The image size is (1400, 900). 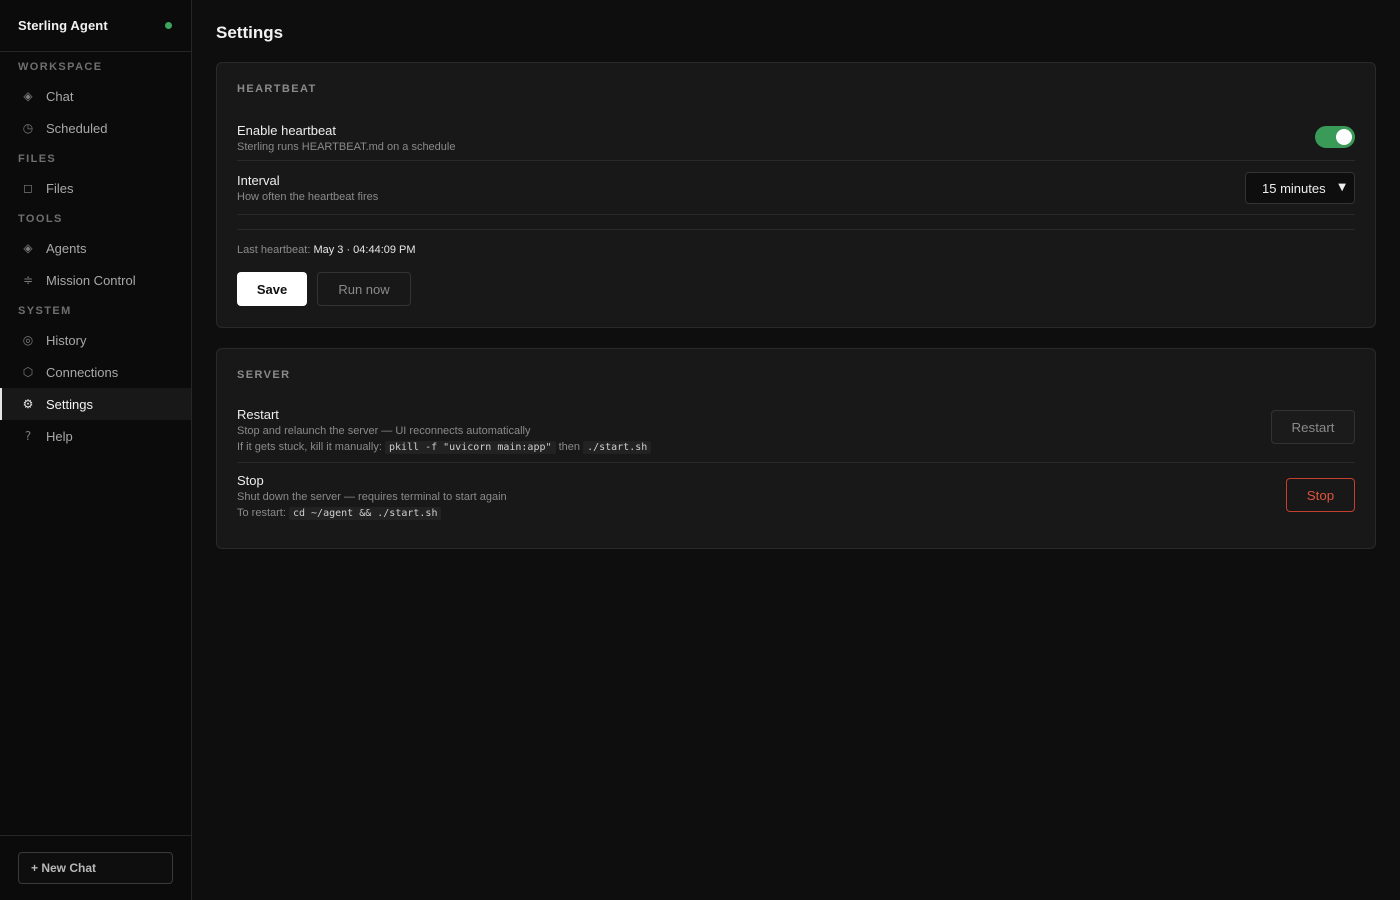 I want to click on restart-label: Restart, so click(x=258, y=414).